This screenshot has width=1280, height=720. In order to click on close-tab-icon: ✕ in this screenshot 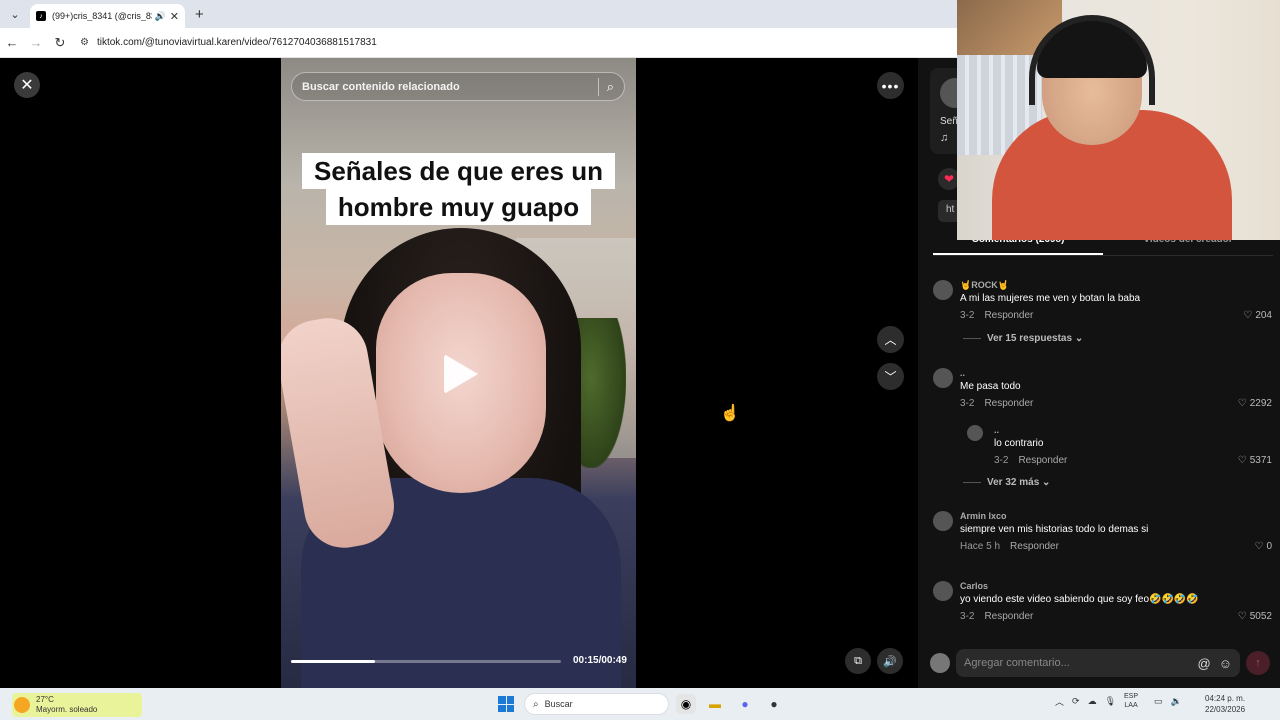, I will do `click(174, 16)`.